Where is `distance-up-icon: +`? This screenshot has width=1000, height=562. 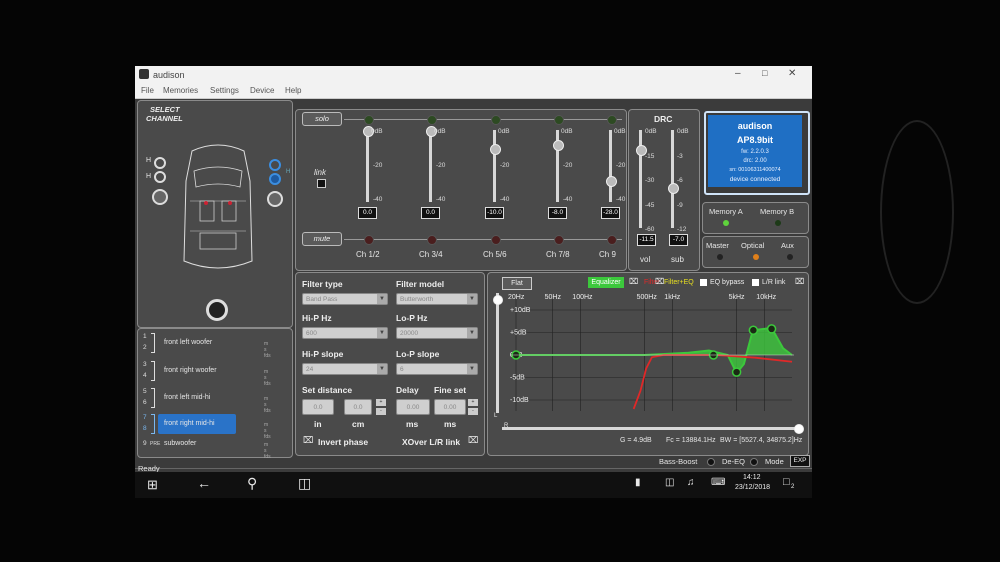 distance-up-icon: + is located at coordinates (381, 402).